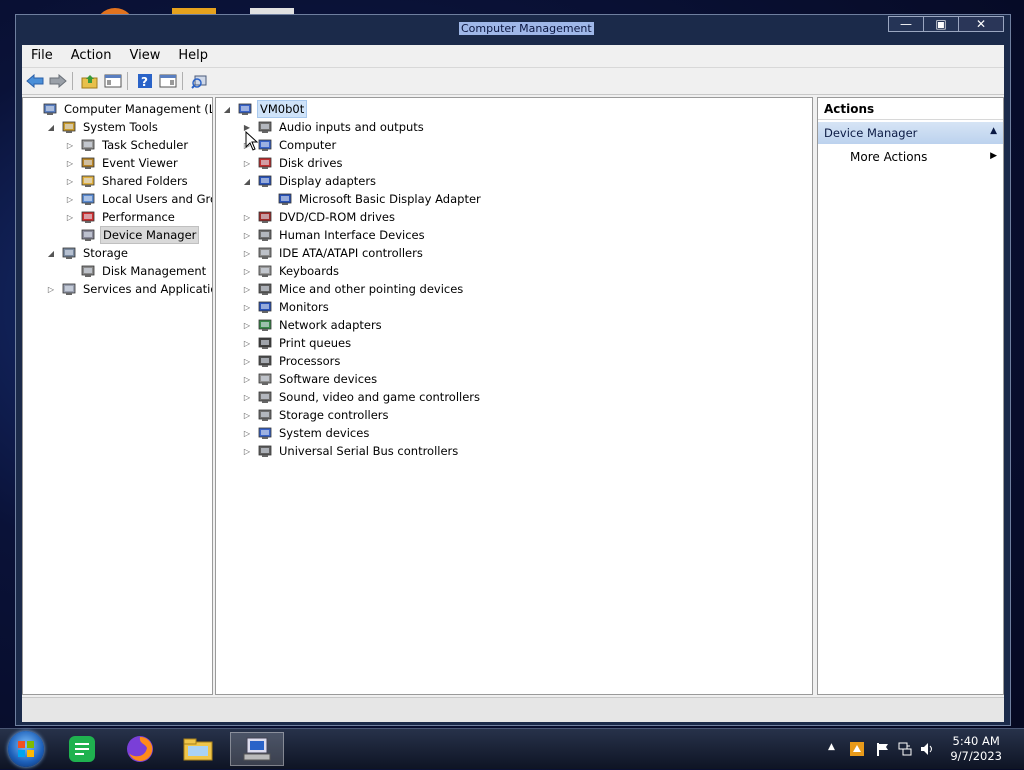 This screenshot has width=1024, height=770. I want to click on status-bar, so click(513, 709).